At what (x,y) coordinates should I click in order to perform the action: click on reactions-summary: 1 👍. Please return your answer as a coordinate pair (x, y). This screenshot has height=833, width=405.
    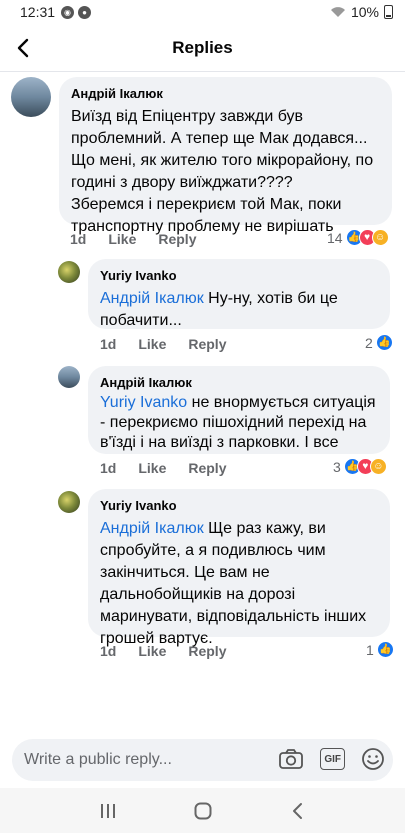
    Looking at the image, I should click on (380, 649).